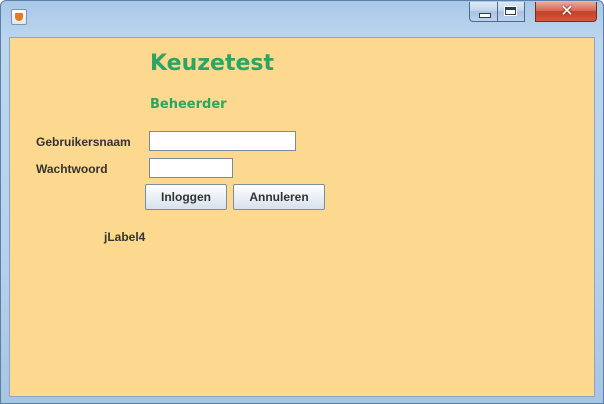 The width and height of the screenshot is (604, 404). I want to click on cancel-button: Annuleren, so click(279, 197).